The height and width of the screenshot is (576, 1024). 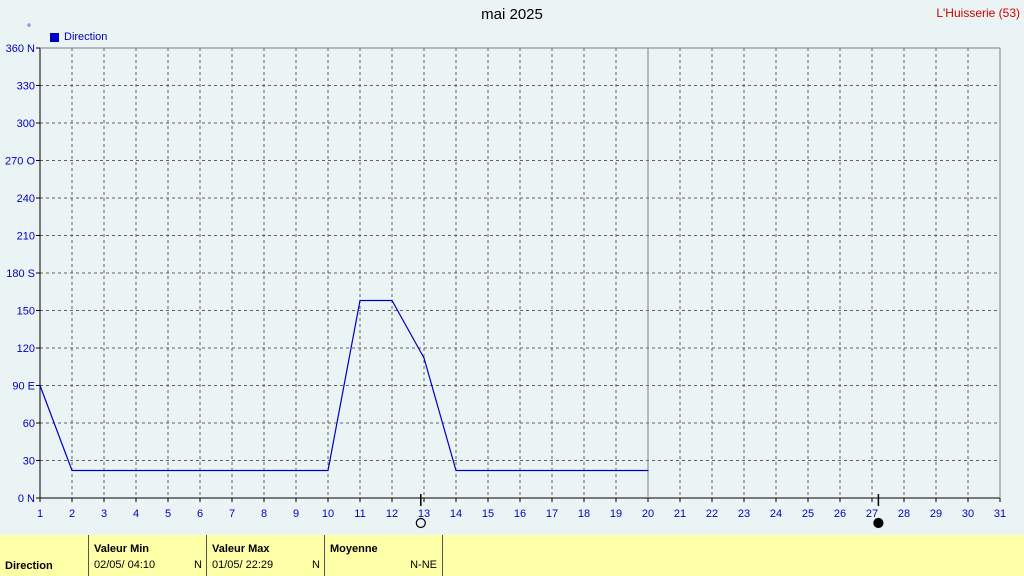 I want to click on x-tick-label: 7, so click(x=232, y=514).